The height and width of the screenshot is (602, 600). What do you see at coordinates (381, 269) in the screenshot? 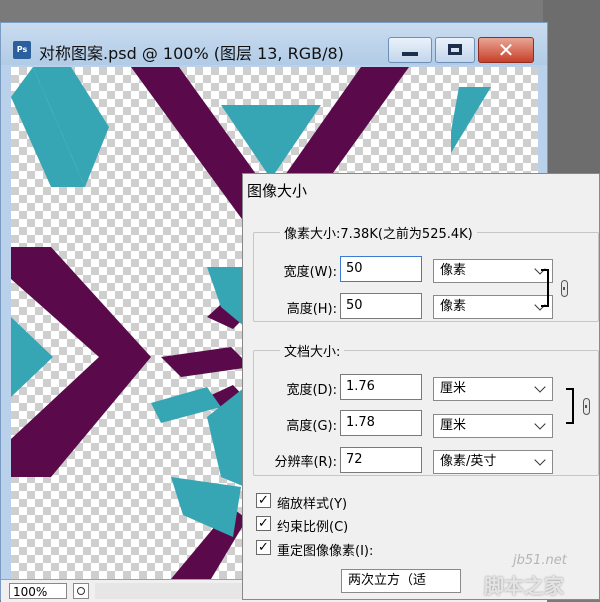
I see `pixel-width-input: 50` at bounding box center [381, 269].